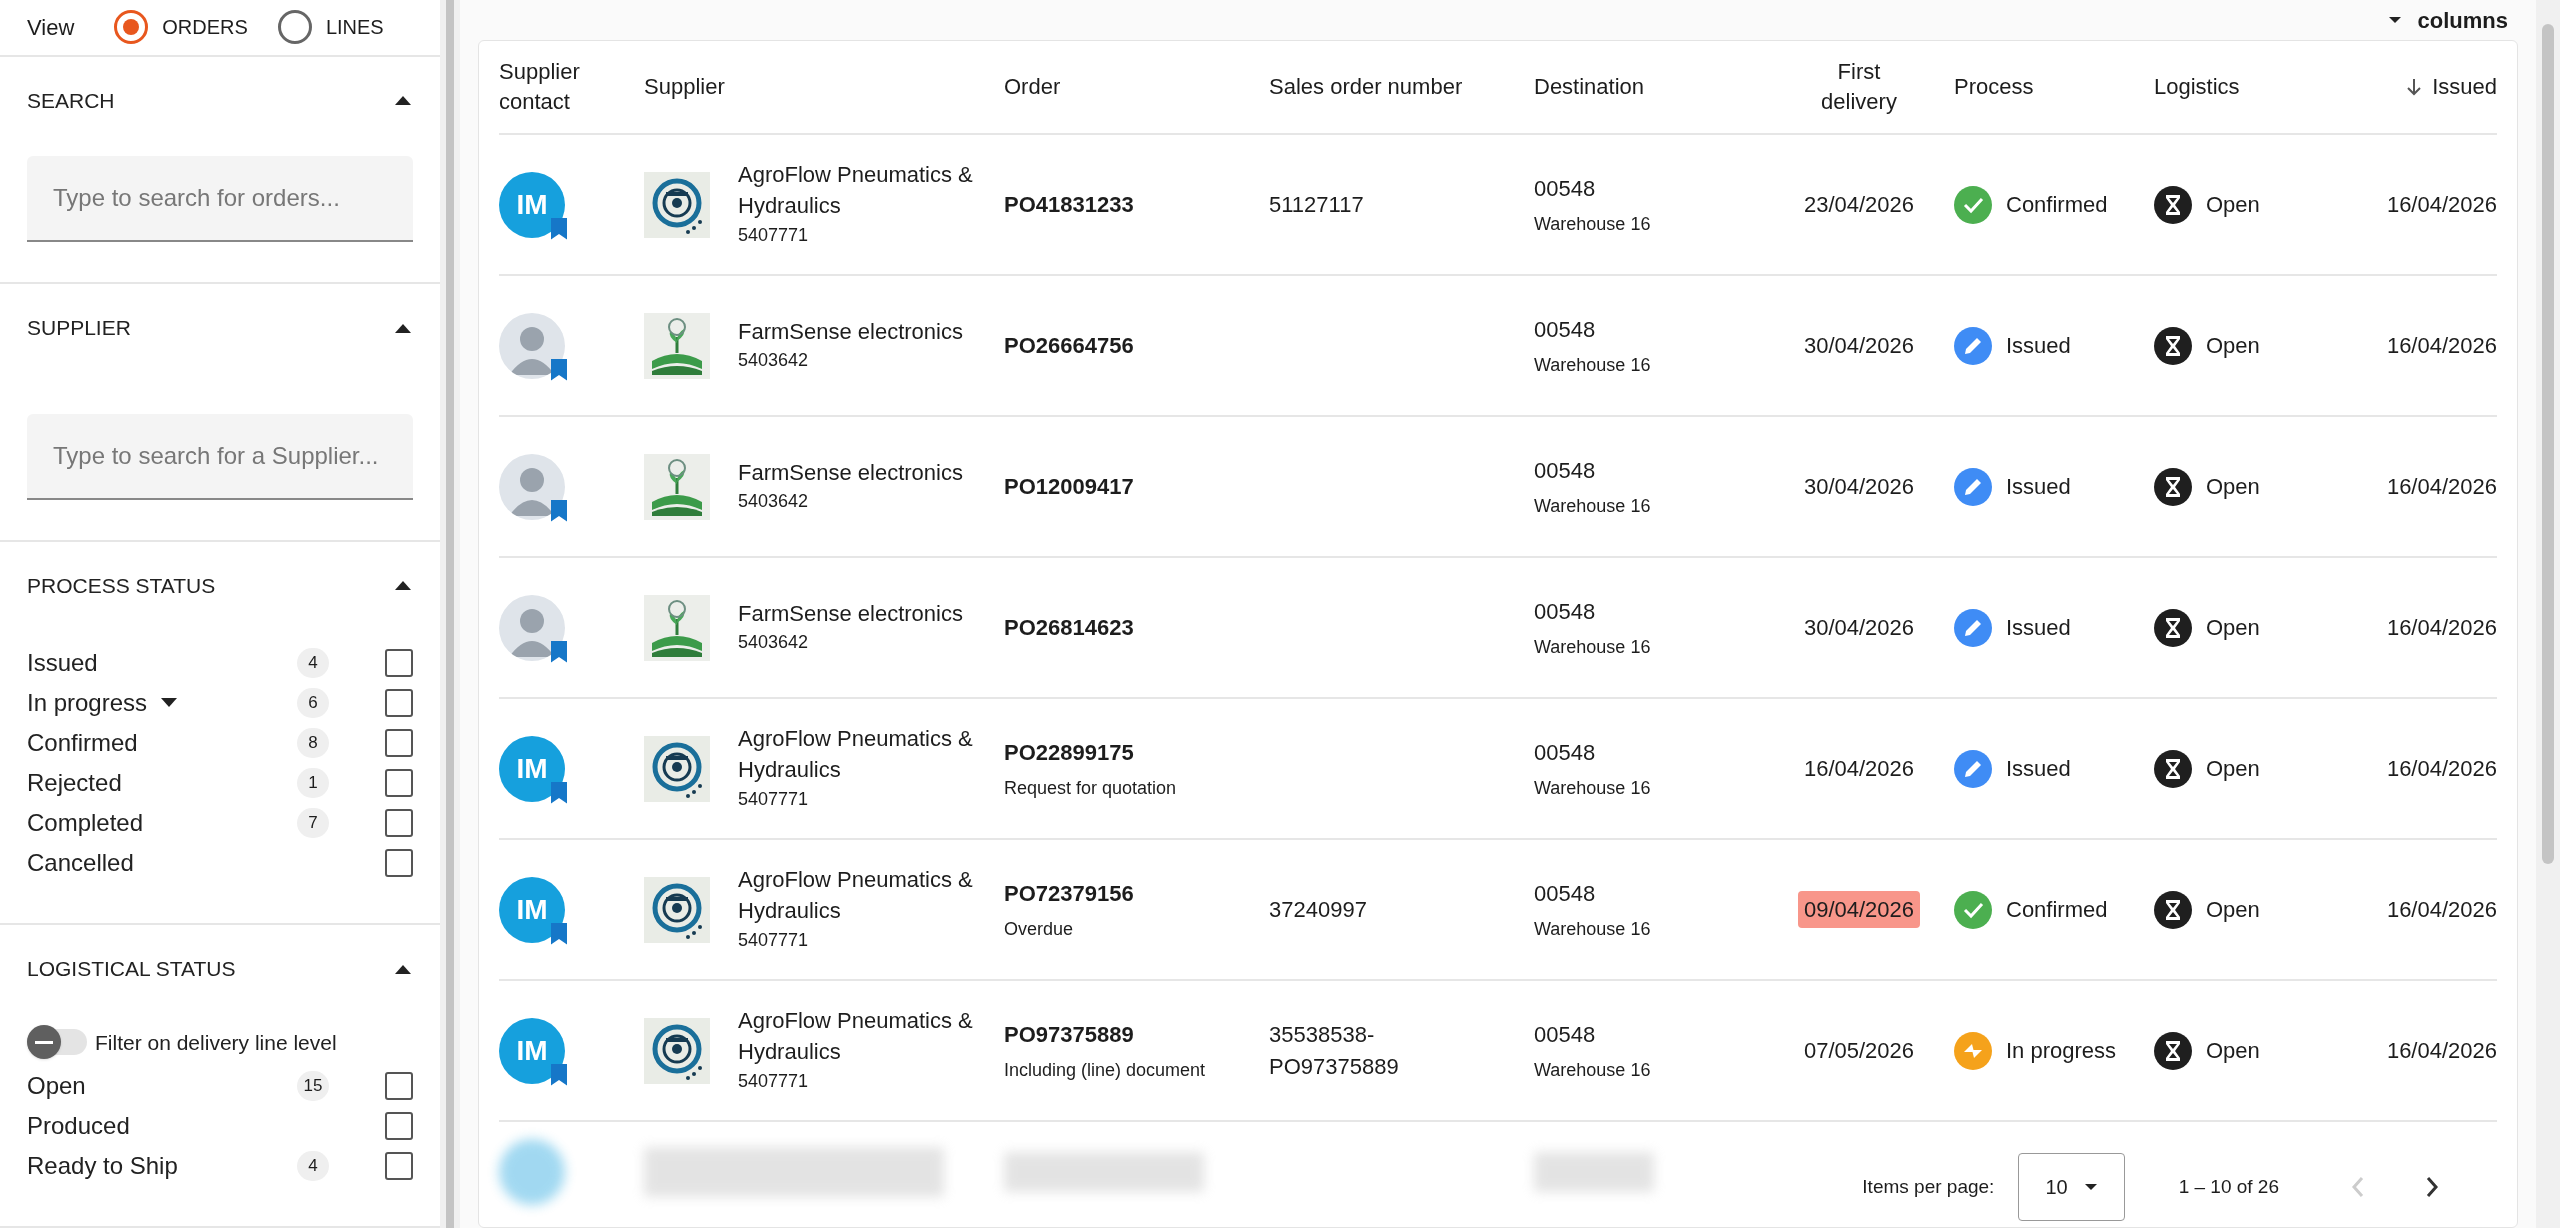 The height and width of the screenshot is (1228, 2560). Describe the element at coordinates (1136, 486) in the screenshot. I see `order-number: PO12009417` at that location.